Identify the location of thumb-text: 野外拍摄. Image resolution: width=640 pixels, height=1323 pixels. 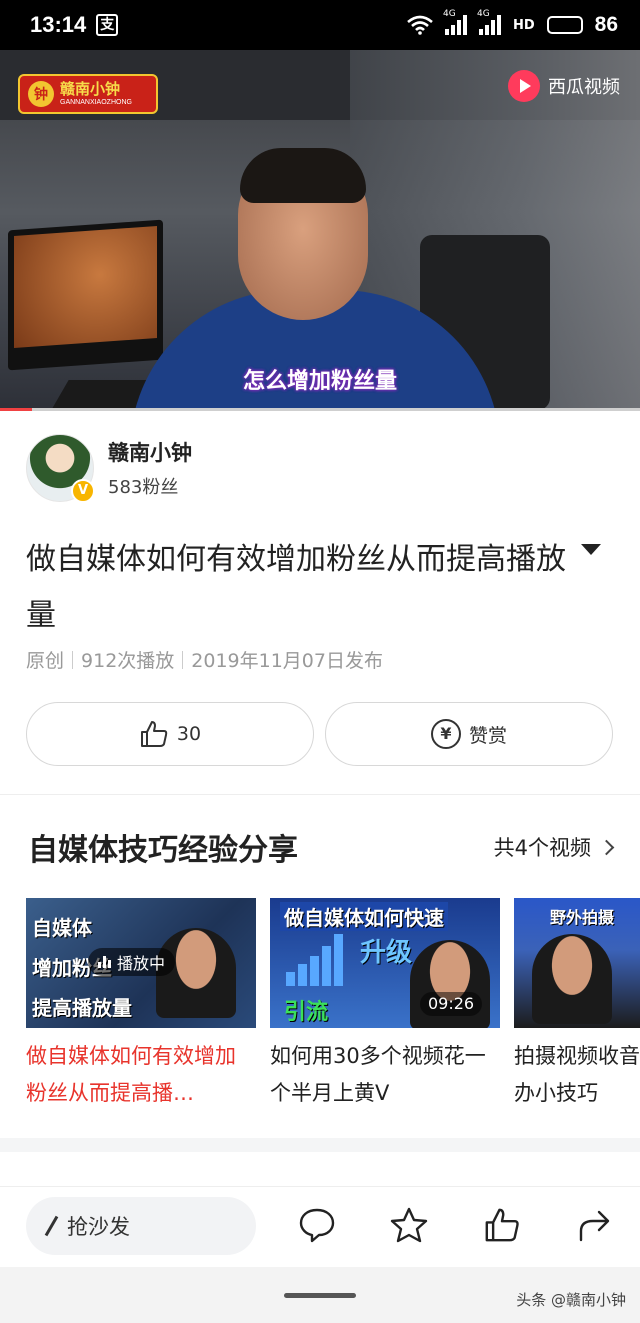
(582, 917).